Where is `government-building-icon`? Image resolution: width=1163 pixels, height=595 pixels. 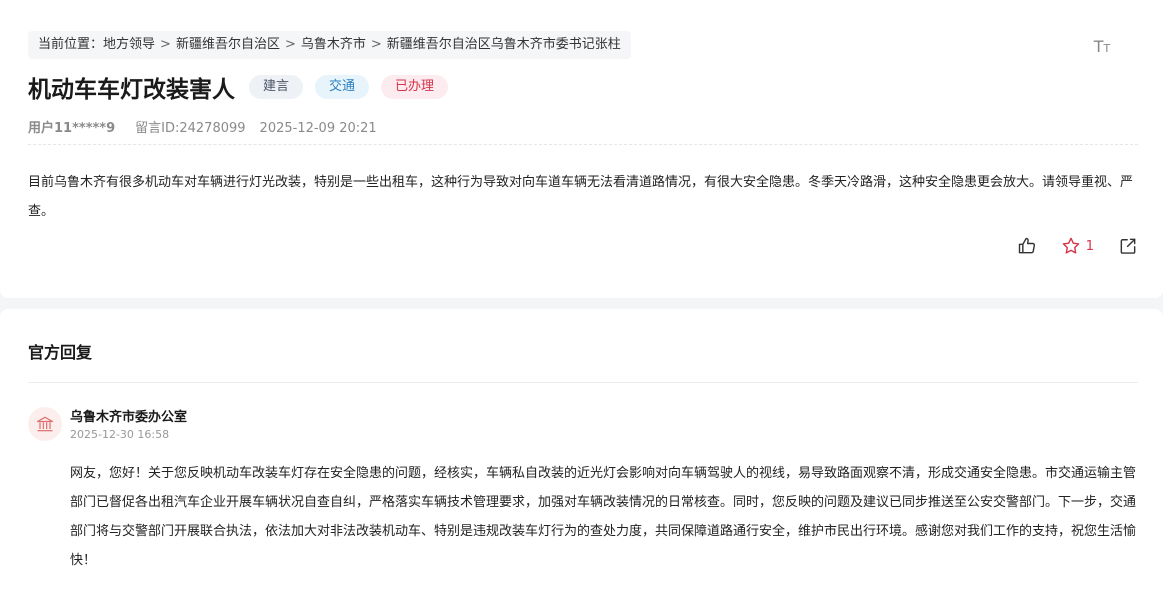
government-building-icon is located at coordinates (45, 424).